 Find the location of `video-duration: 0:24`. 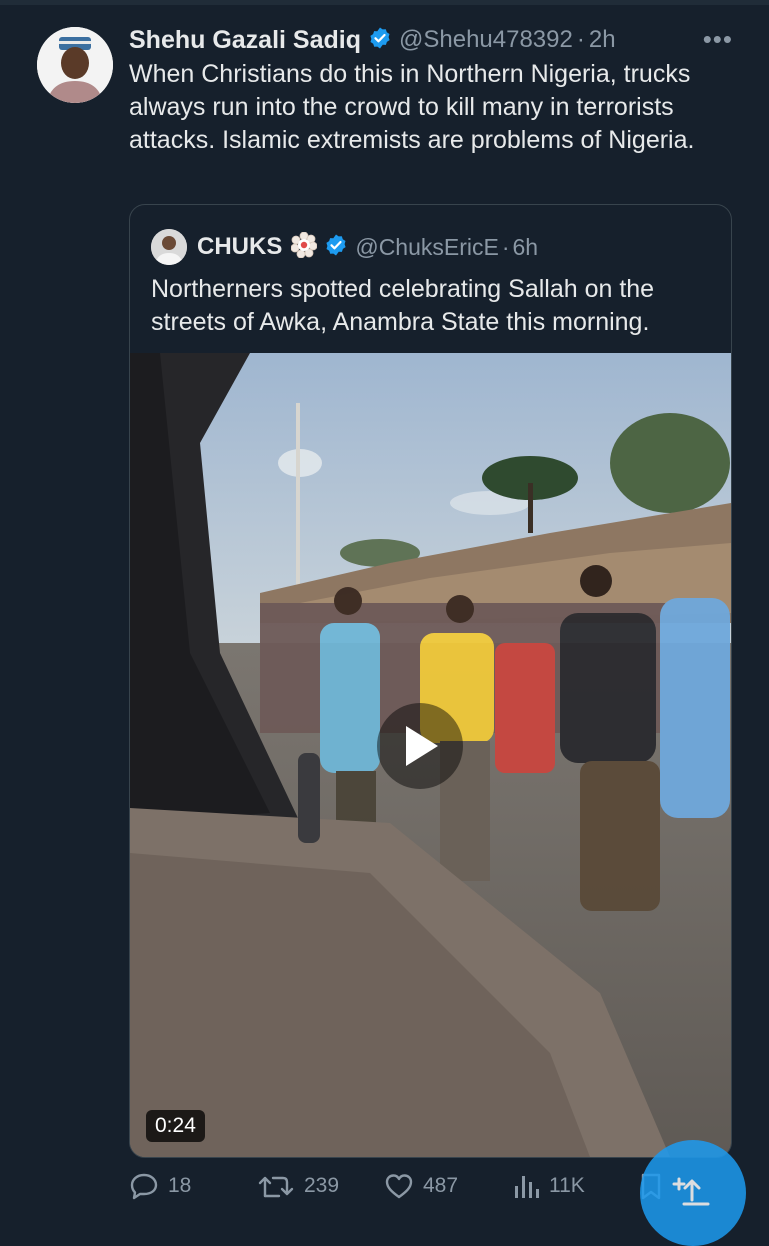

video-duration: 0:24 is located at coordinates (175, 1126).